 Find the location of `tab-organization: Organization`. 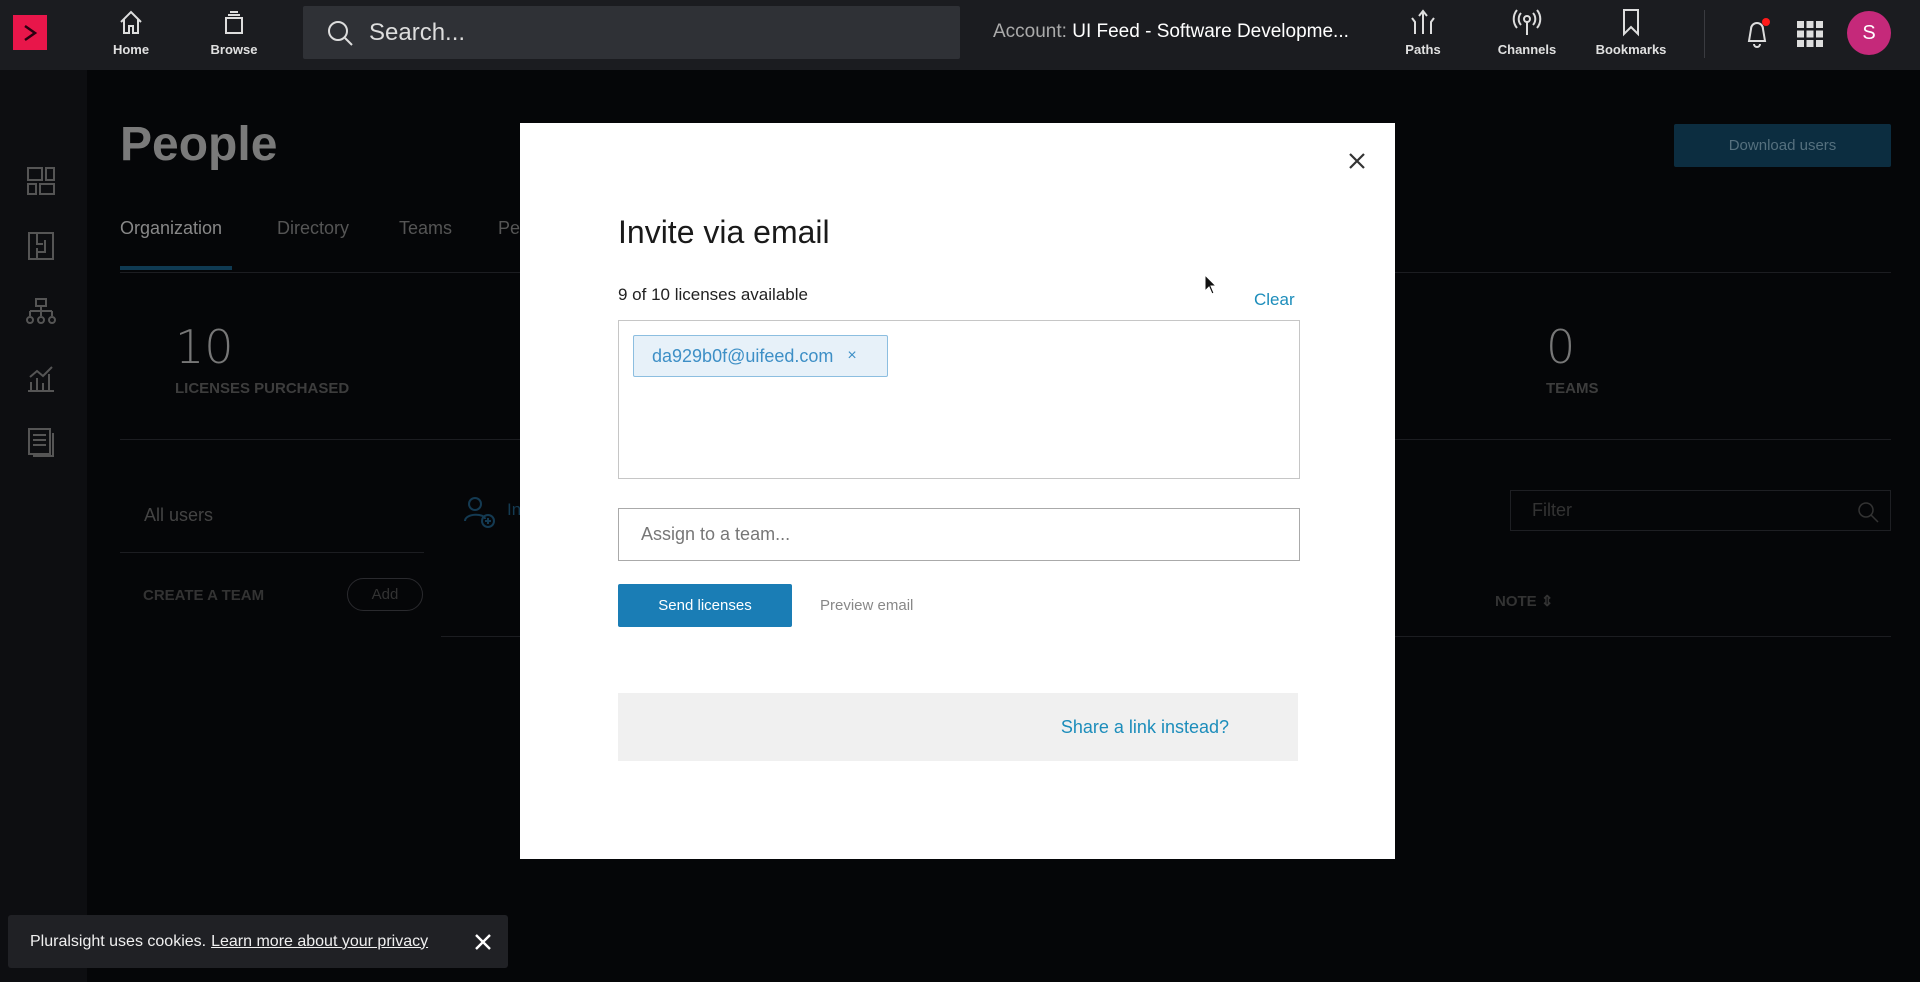

tab-organization: Organization is located at coordinates (171, 228).